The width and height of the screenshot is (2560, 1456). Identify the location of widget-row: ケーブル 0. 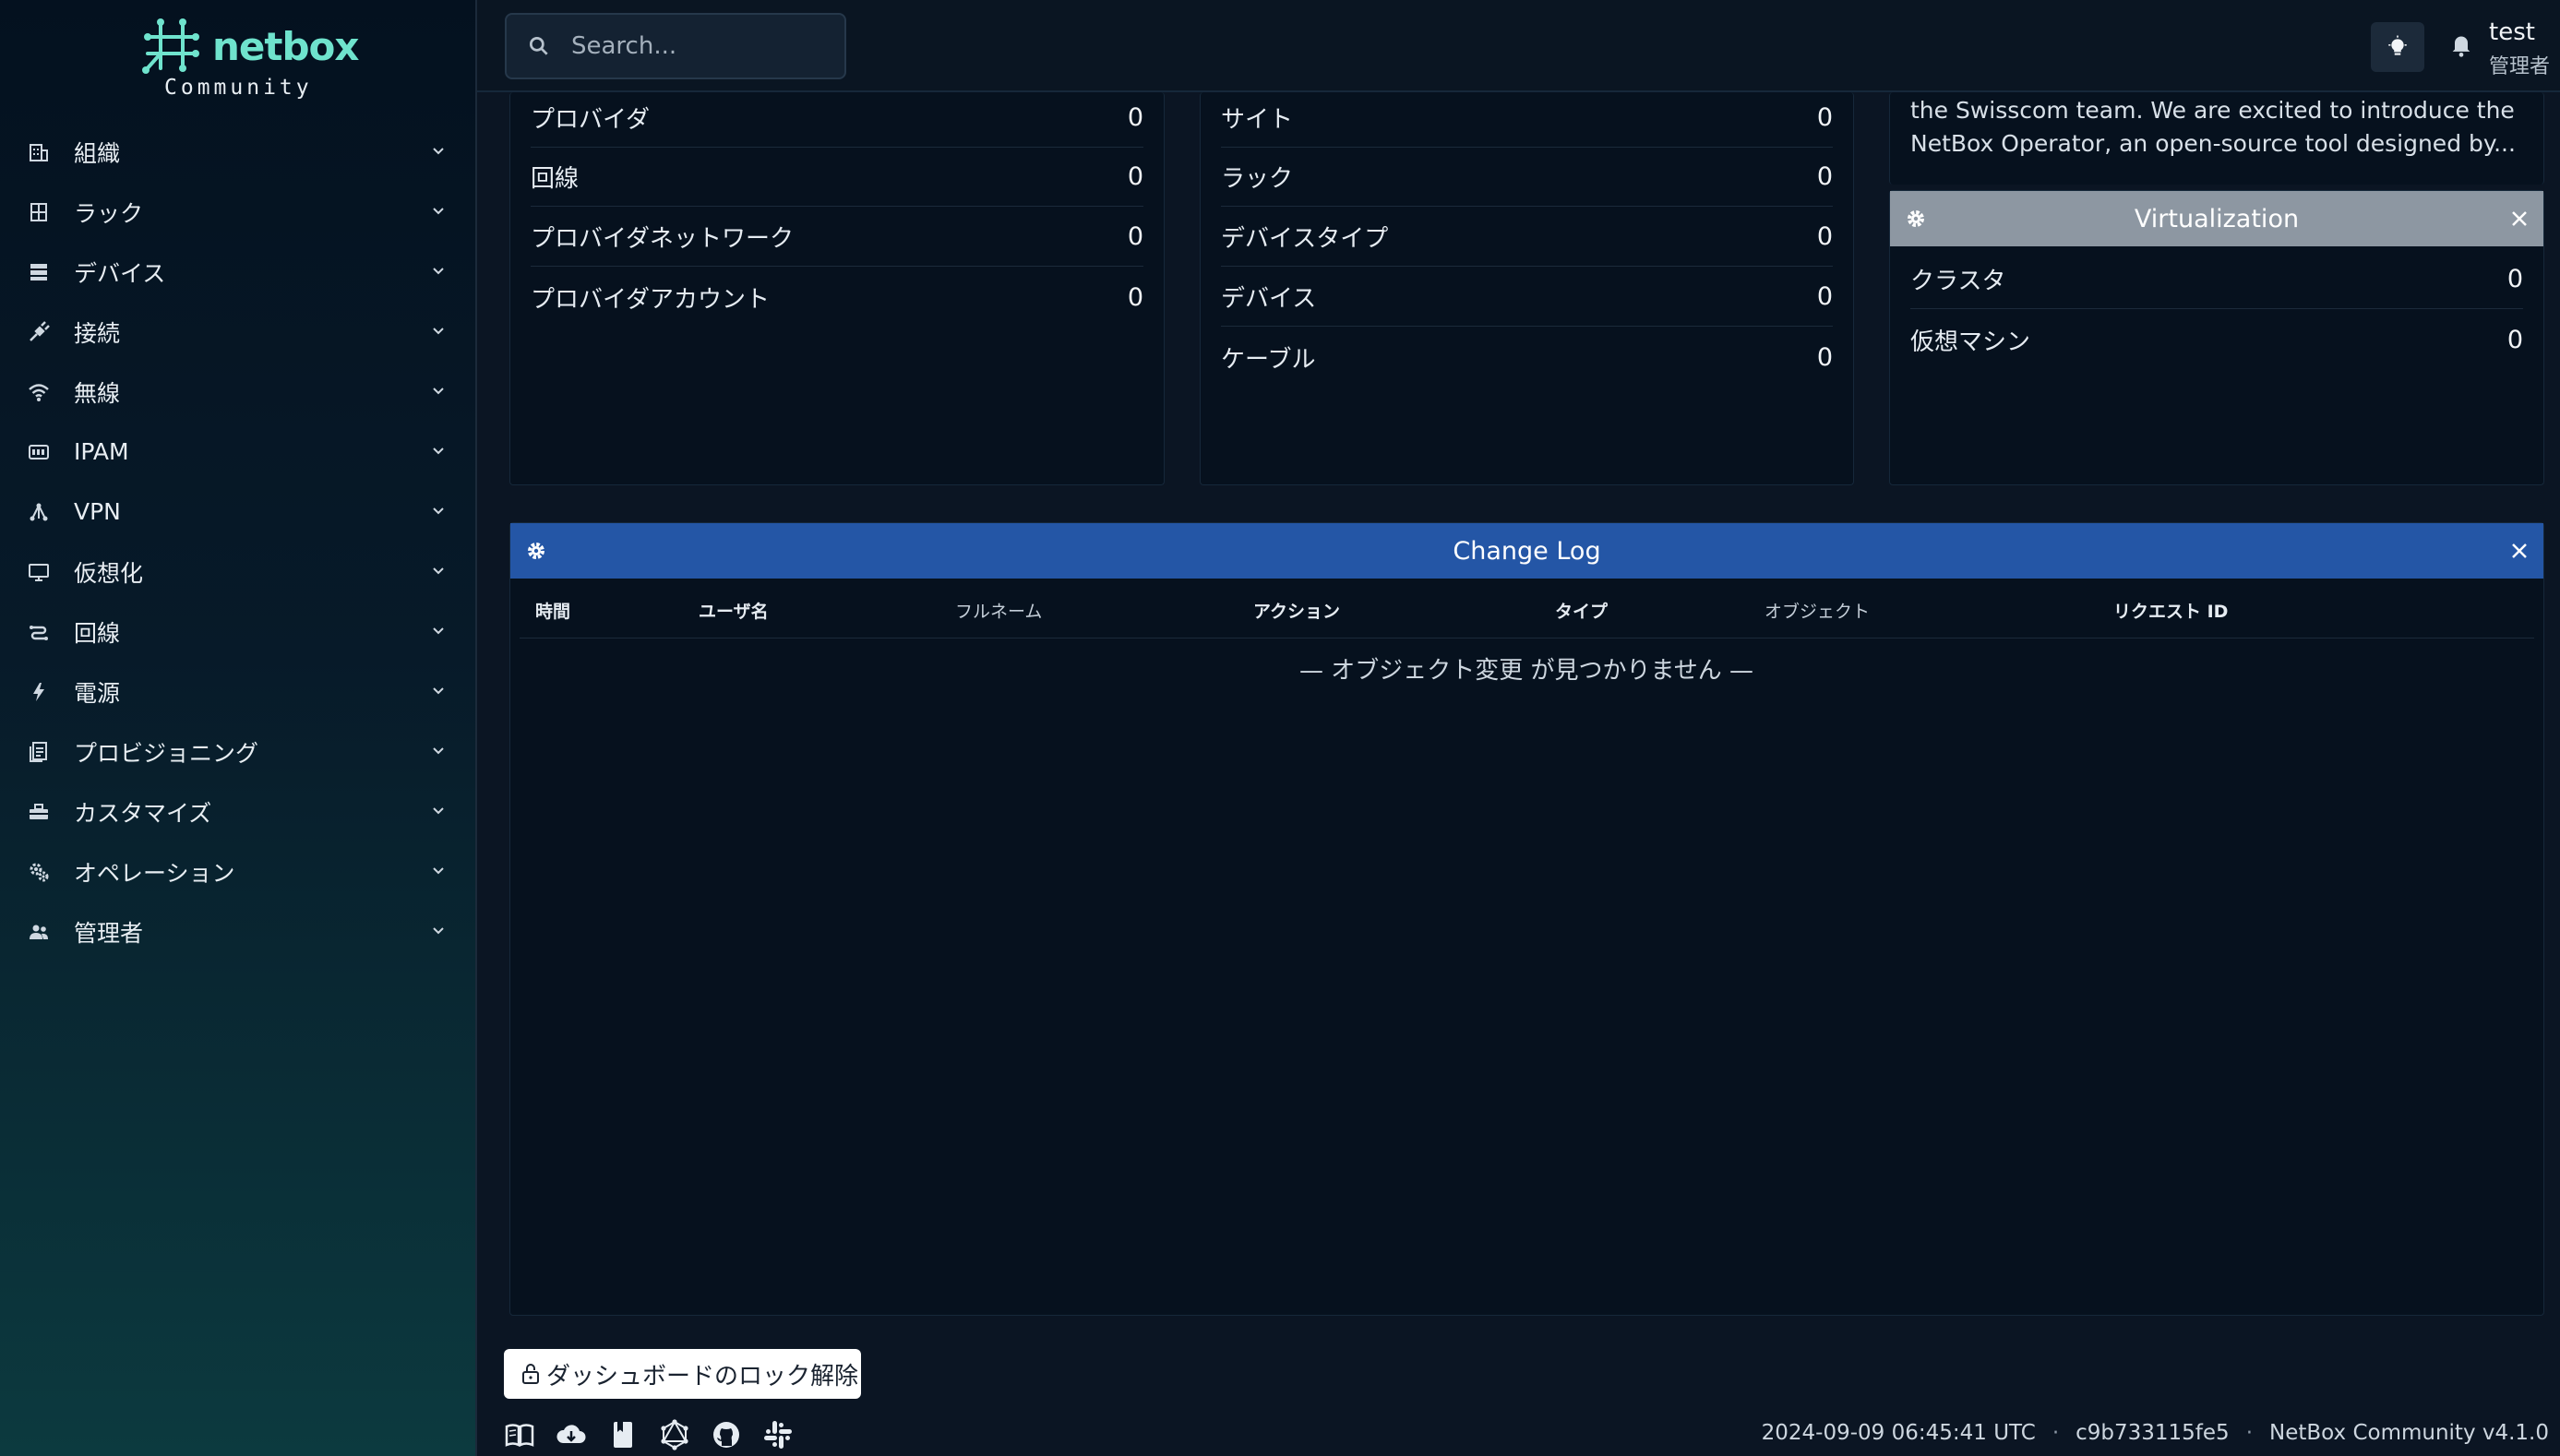
(1527, 357).